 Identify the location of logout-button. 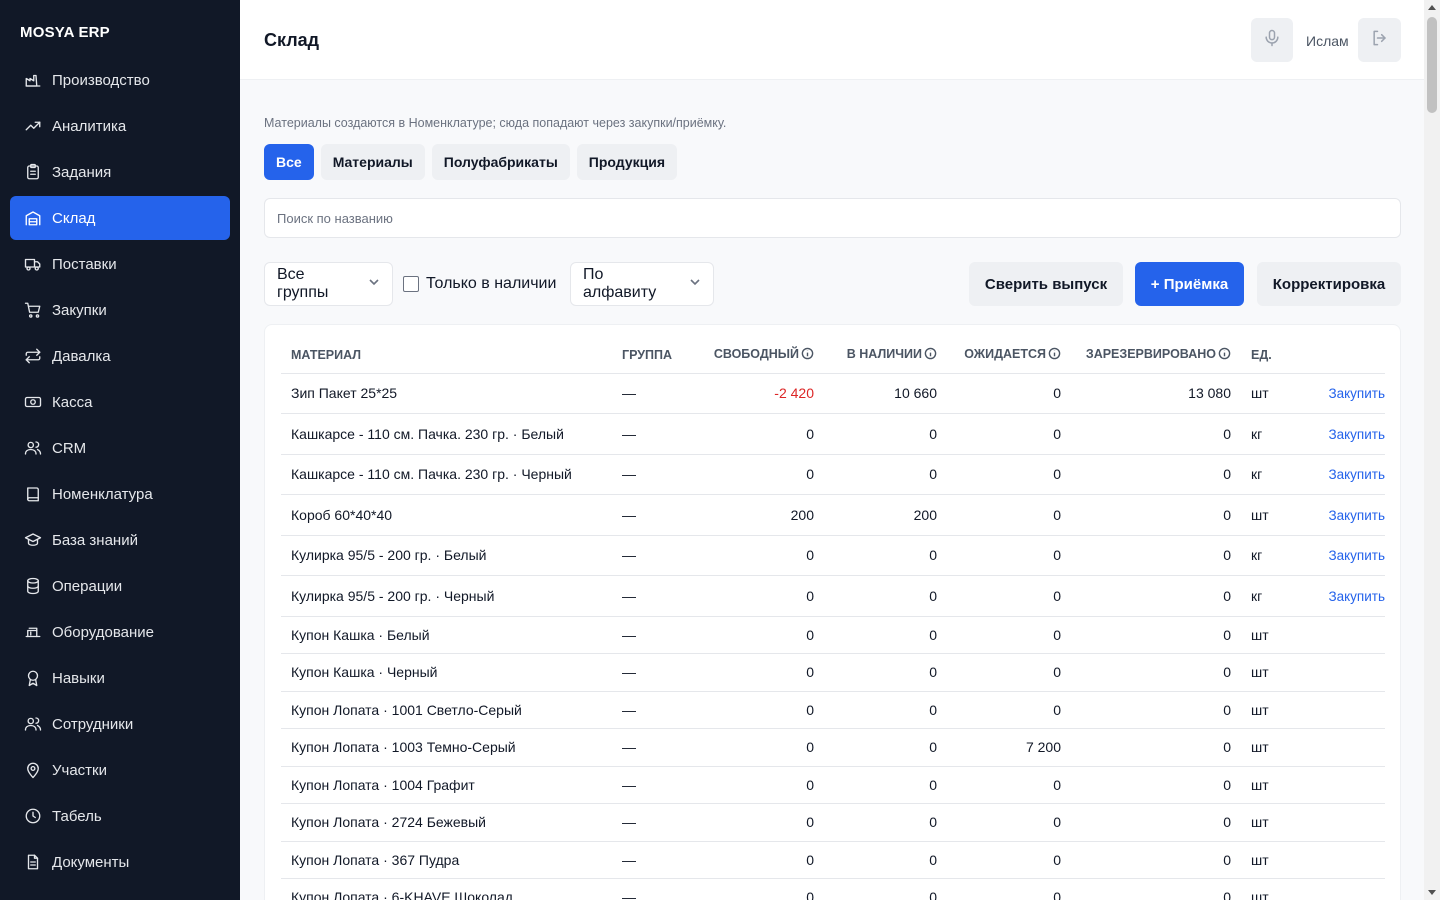
(1379, 40).